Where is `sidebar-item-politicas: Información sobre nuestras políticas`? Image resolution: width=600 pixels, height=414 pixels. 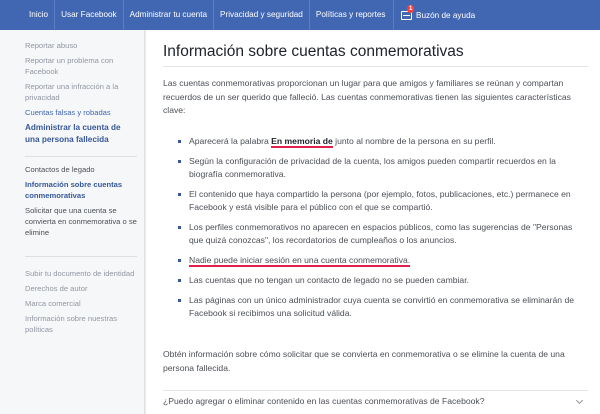
sidebar-item-politicas: Información sobre nuestras políticas is located at coordinates (81, 324).